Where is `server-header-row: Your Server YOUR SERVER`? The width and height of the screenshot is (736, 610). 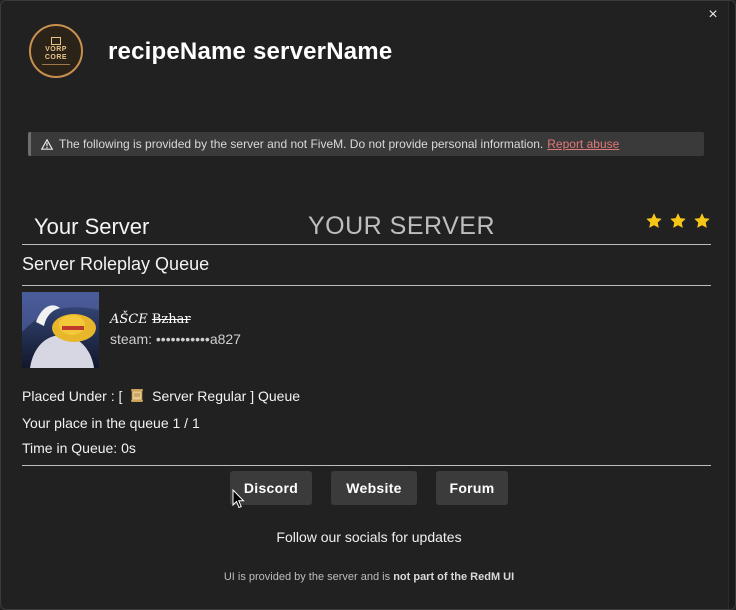
server-header-row: Your Server YOUR SERVER is located at coordinates (366, 225).